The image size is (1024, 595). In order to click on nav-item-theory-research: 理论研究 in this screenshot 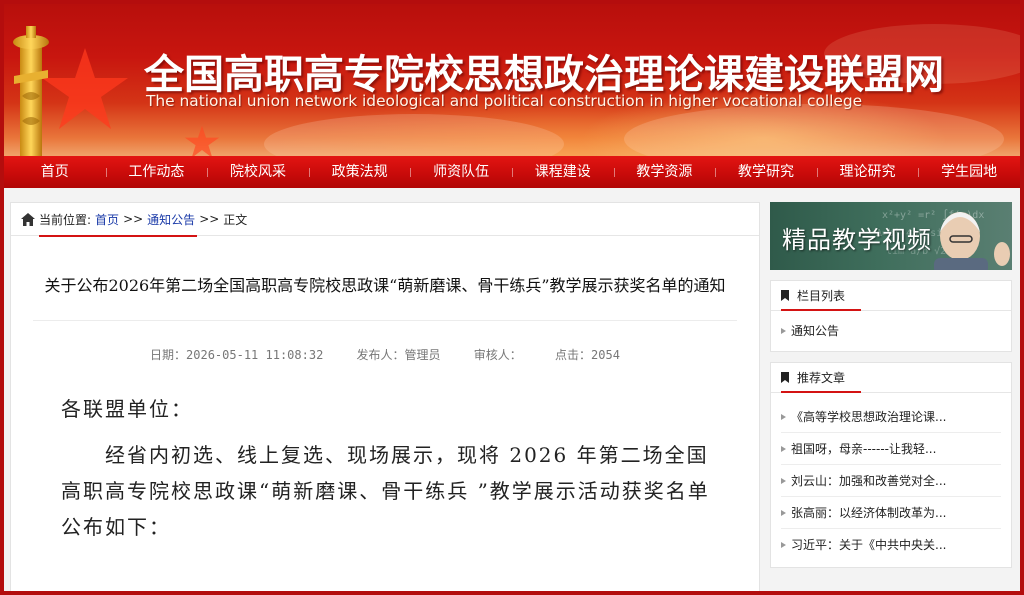, I will do `click(867, 172)`.